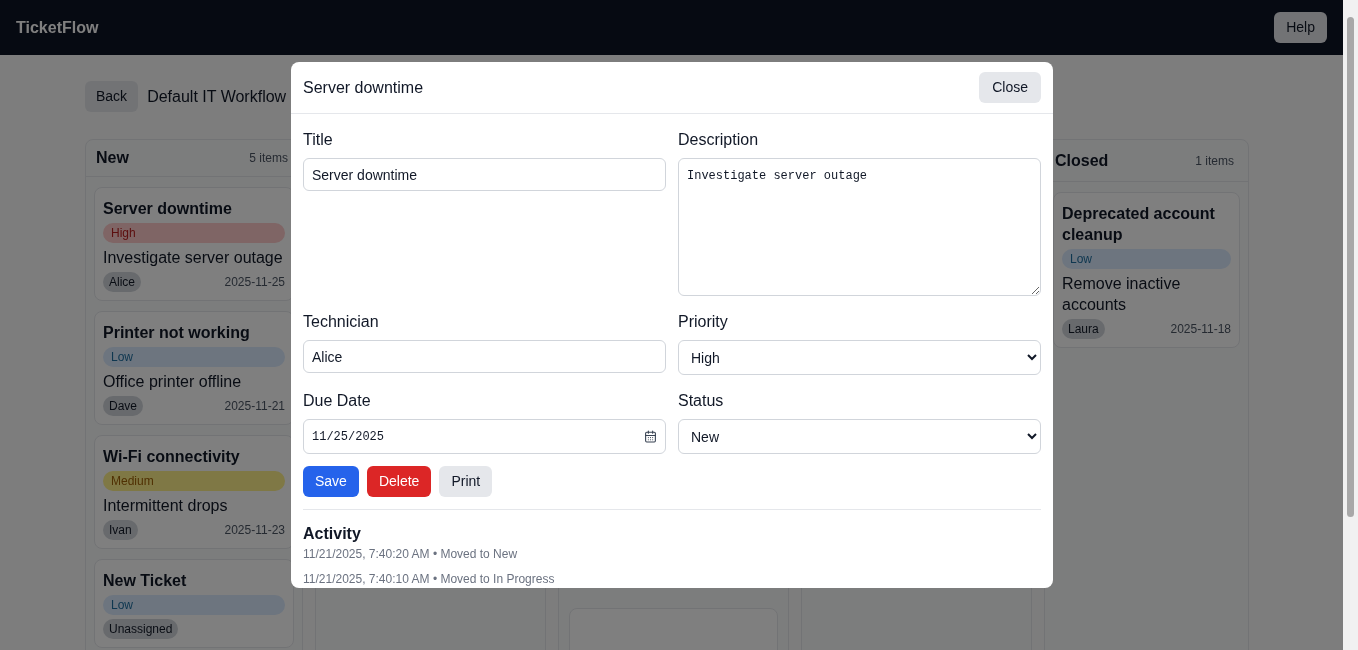 This screenshot has height=650, width=1358. Describe the element at coordinates (1083, 329) in the screenshot. I see `assignee-badge: Laura` at that location.